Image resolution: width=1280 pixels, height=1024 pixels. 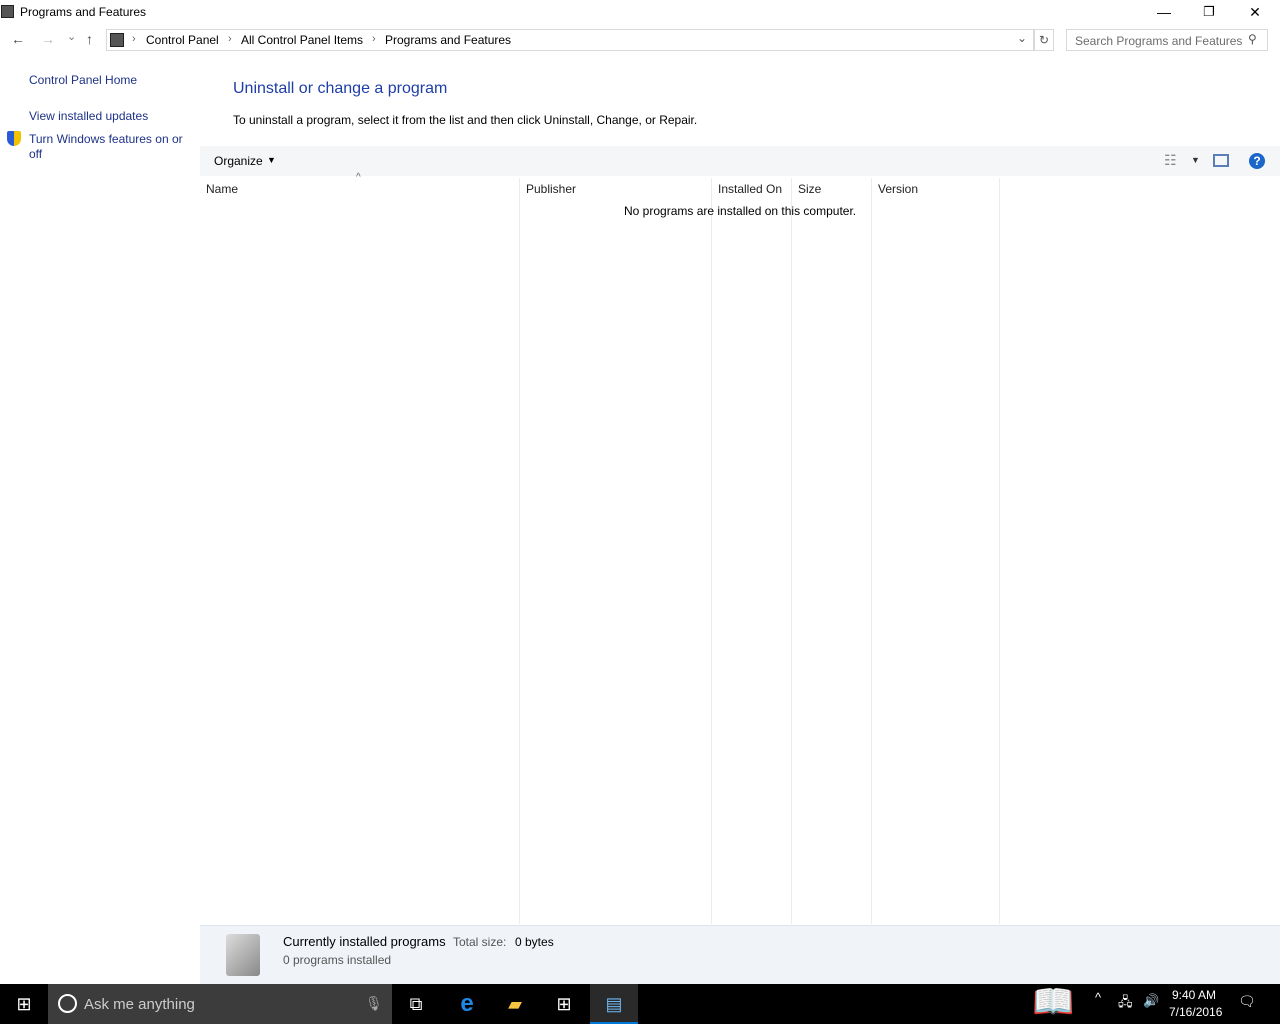 I want to click on microphone-icon: 🎙, so click(x=374, y=1003).